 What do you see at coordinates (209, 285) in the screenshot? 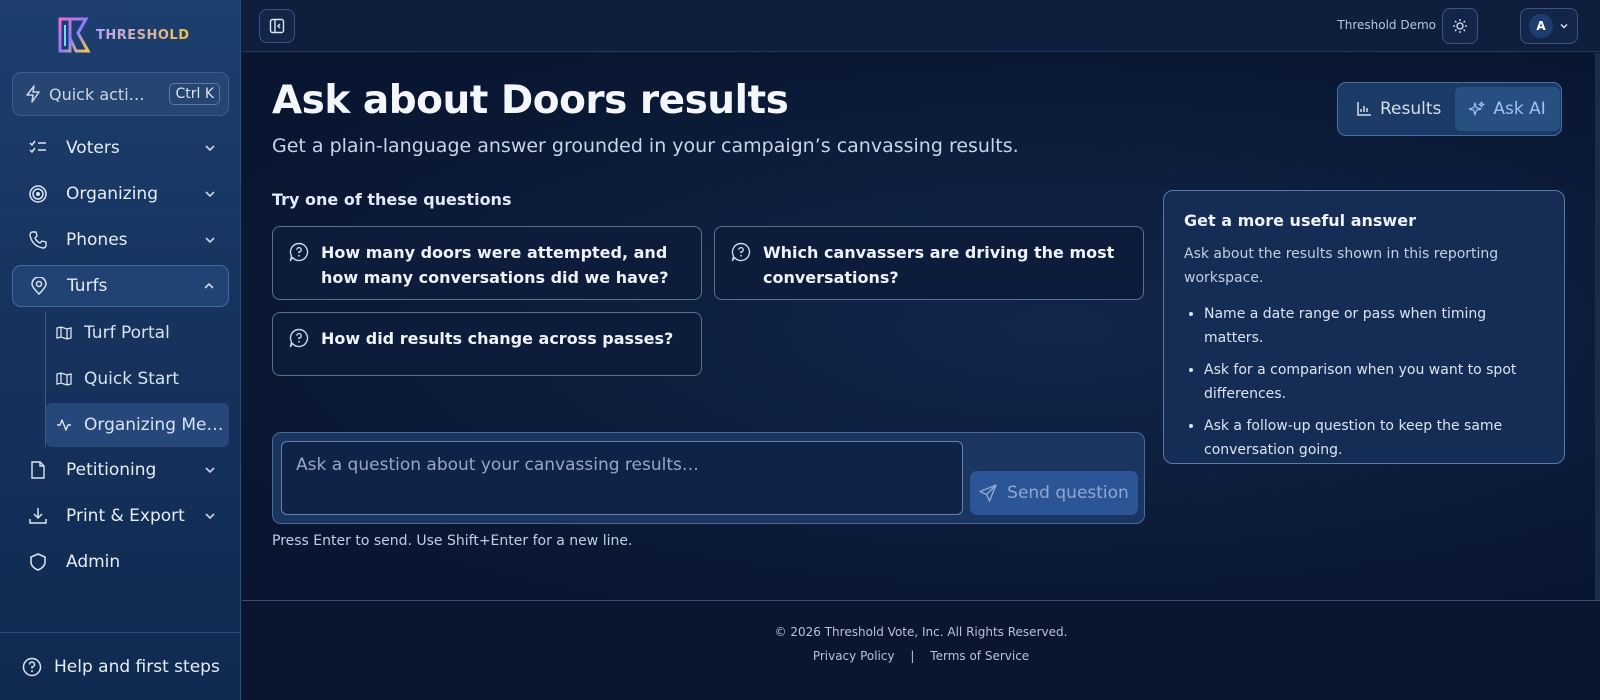
I see `chevron-up-icon` at bounding box center [209, 285].